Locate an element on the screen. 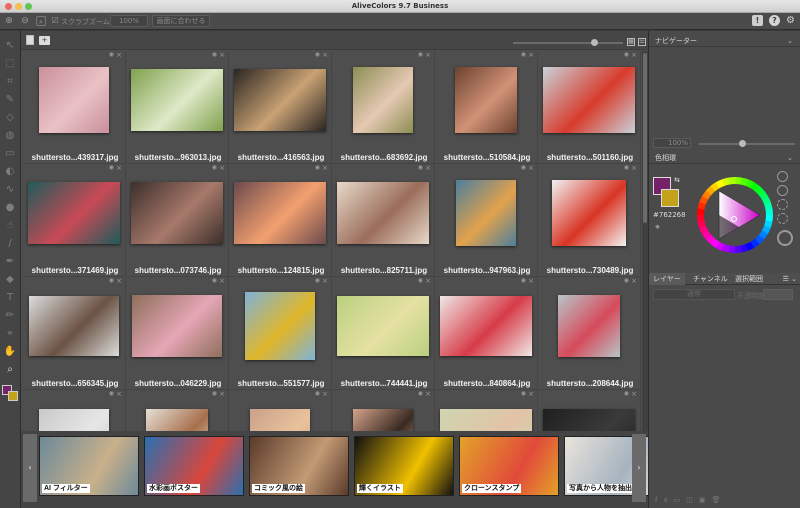 The height and width of the screenshot is (508, 800). opacity-field is located at coordinates (778, 294).